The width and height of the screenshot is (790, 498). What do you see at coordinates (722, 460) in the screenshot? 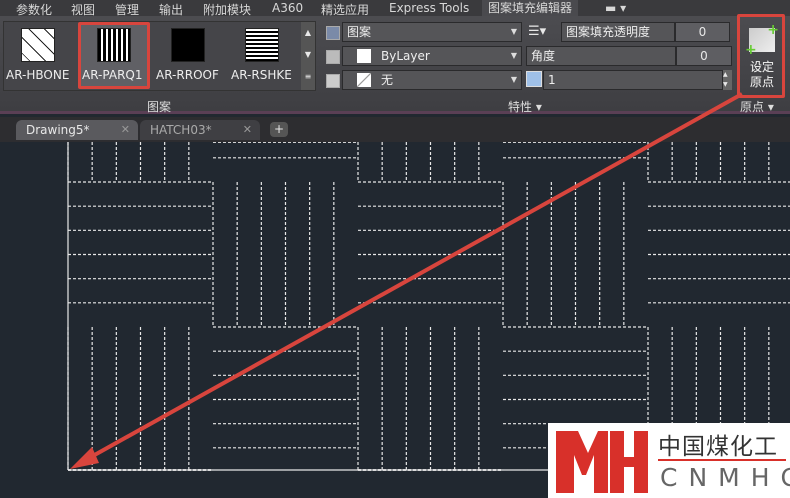
I see `logo-divider` at bounding box center [722, 460].